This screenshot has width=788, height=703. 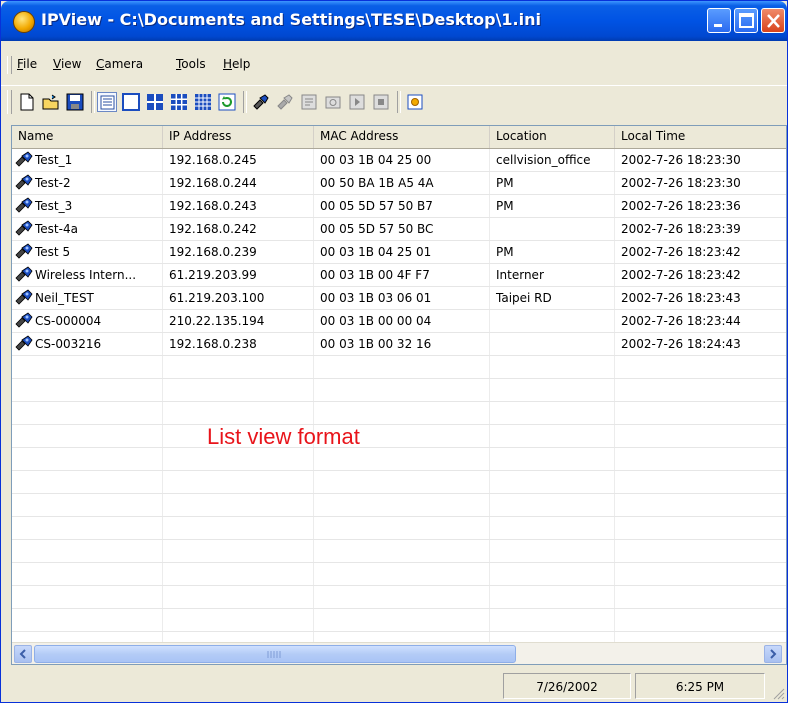 I want to click on cell-ip: 192.168.0.244, so click(x=238, y=183).